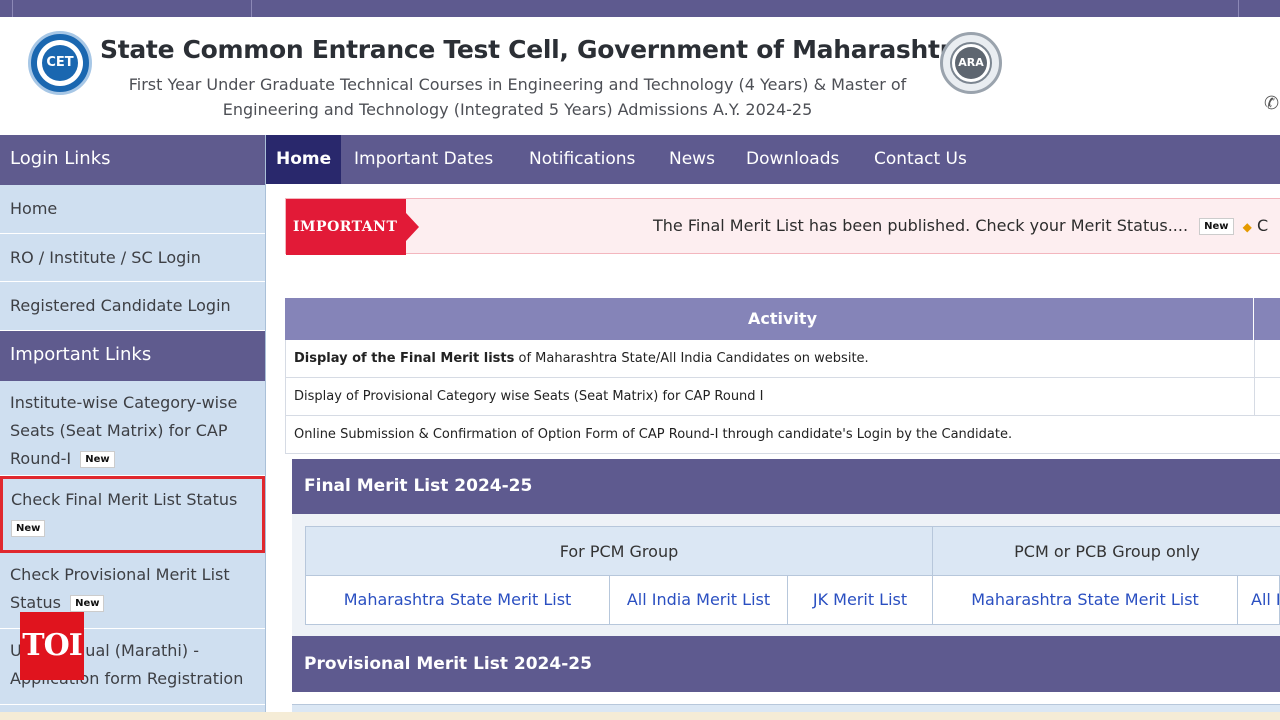  I want to click on important-label: IMPORTANT, so click(352, 227).